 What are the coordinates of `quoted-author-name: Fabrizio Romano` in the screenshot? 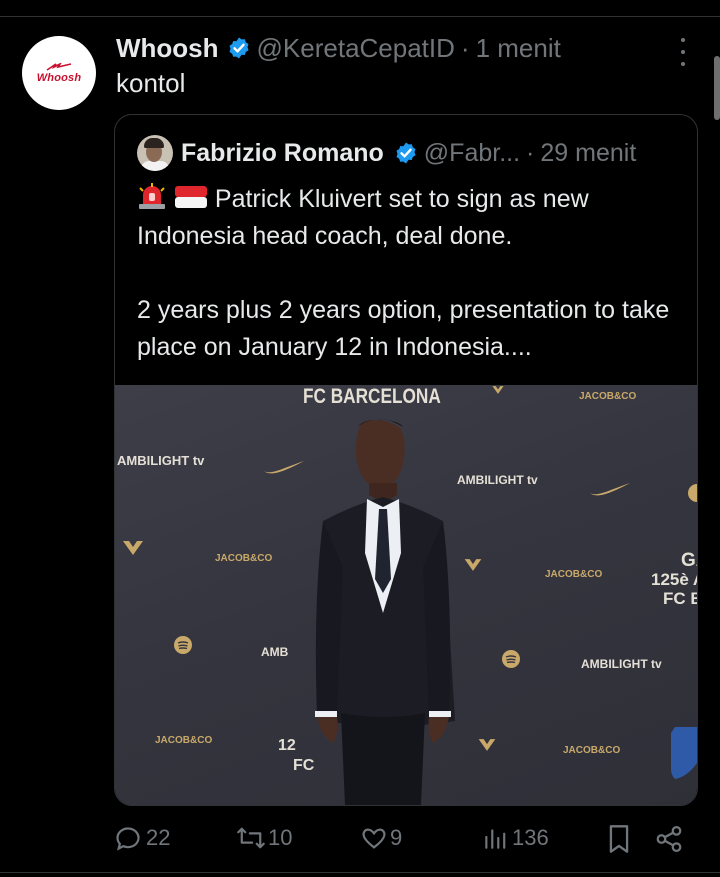 It's located at (282, 153).